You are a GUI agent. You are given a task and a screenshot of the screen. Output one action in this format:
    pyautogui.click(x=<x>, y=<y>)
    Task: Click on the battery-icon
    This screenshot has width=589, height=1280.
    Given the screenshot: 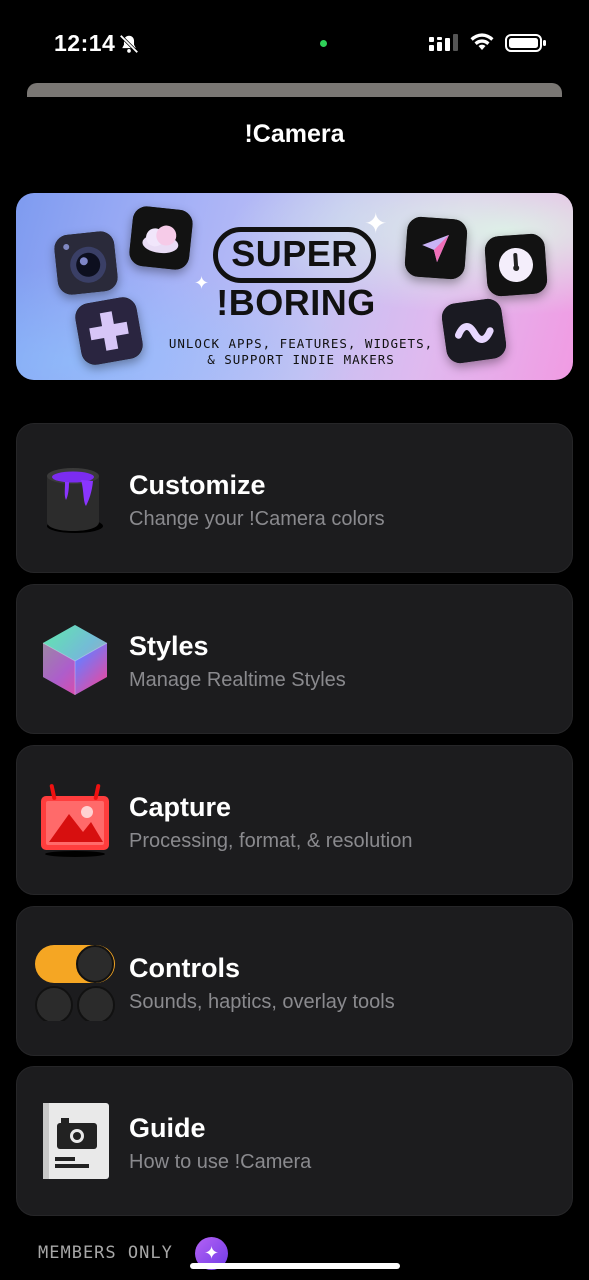 What is the action you would take?
    pyautogui.click(x=525, y=43)
    